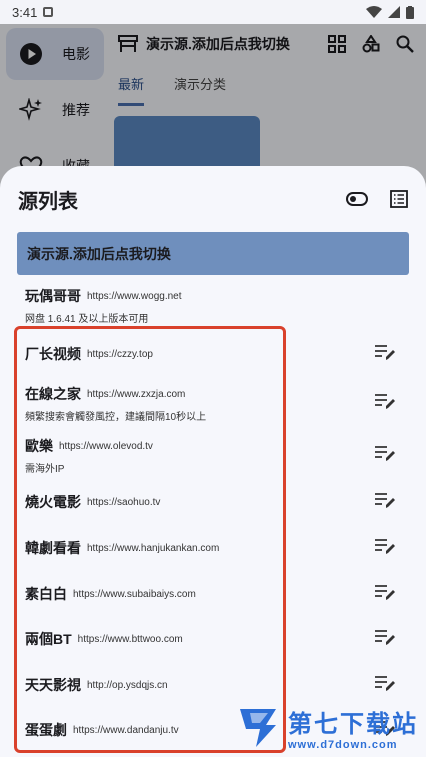 The image size is (426, 757). What do you see at coordinates (87, 319) in the screenshot?
I see `site-note: 网盘 1.6.41 及以上版本可用` at bounding box center [87, 319].